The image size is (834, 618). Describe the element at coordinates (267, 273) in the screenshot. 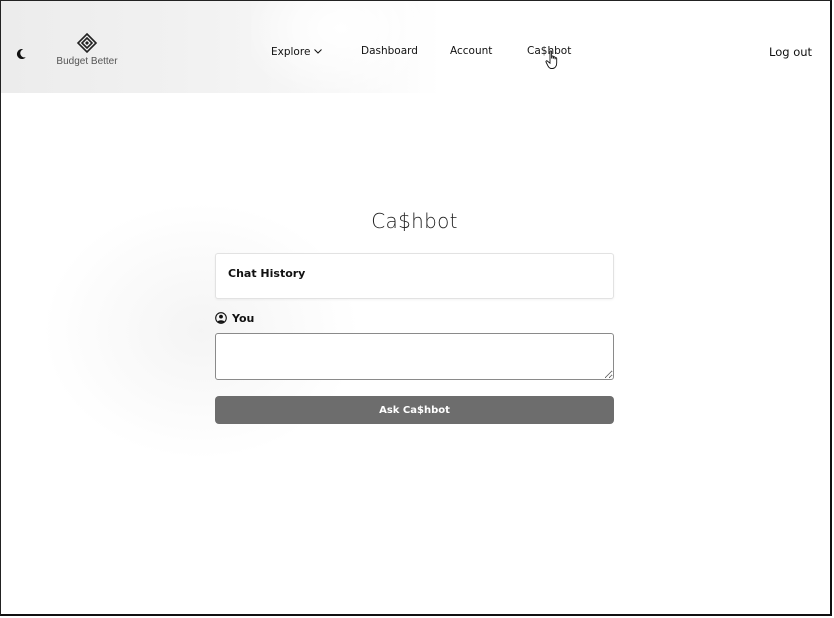

I see `chat-history-title: Chat History` at that location.